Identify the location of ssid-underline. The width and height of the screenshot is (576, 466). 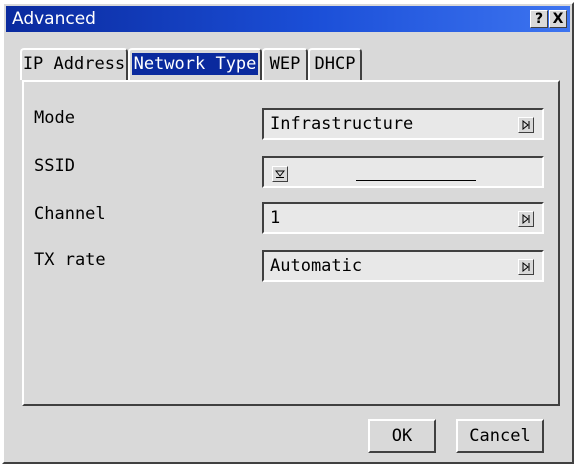
(416, 180).